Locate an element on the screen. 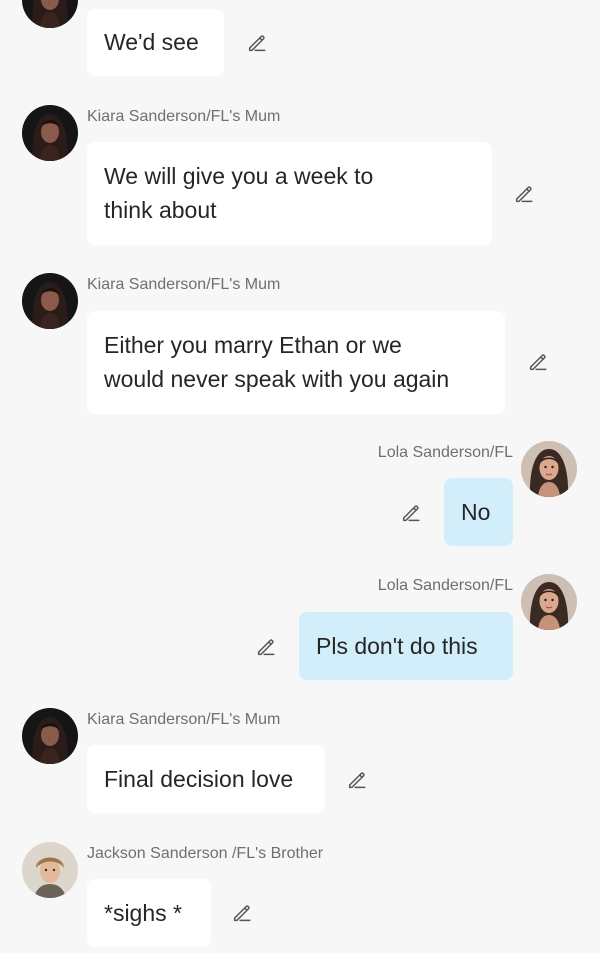 The height and width of the screenshot is (953, 600). message-bubble: *sighs * is located at coordinates (149, 913).